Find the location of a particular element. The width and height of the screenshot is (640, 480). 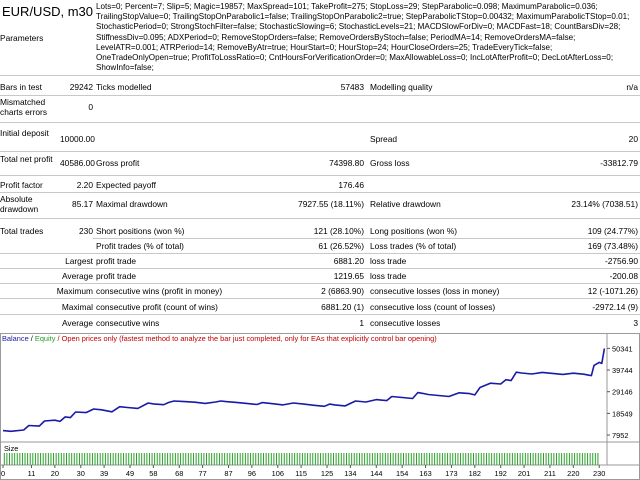

largest-profit-label: profit trade is located at coordinates (116, 261).